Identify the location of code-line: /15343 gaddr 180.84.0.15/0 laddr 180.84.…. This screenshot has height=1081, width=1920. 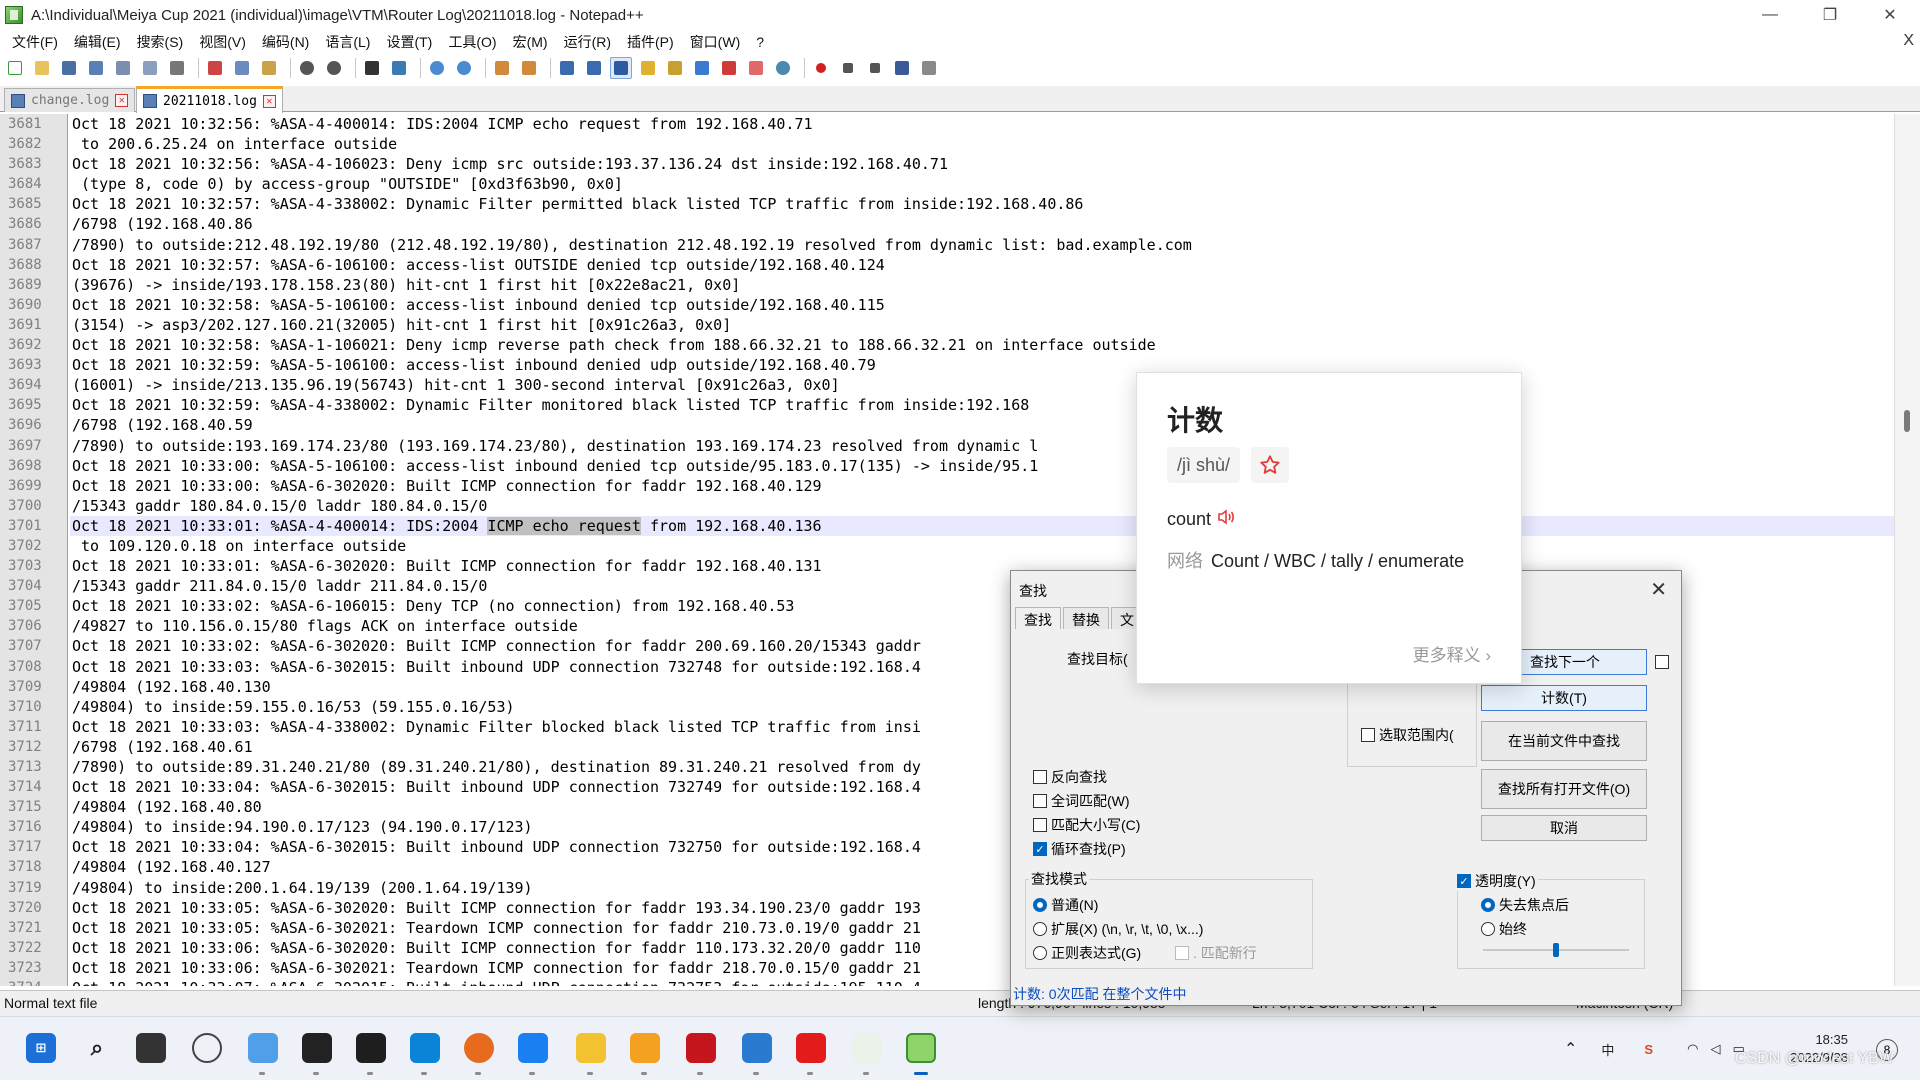
(982, 506).